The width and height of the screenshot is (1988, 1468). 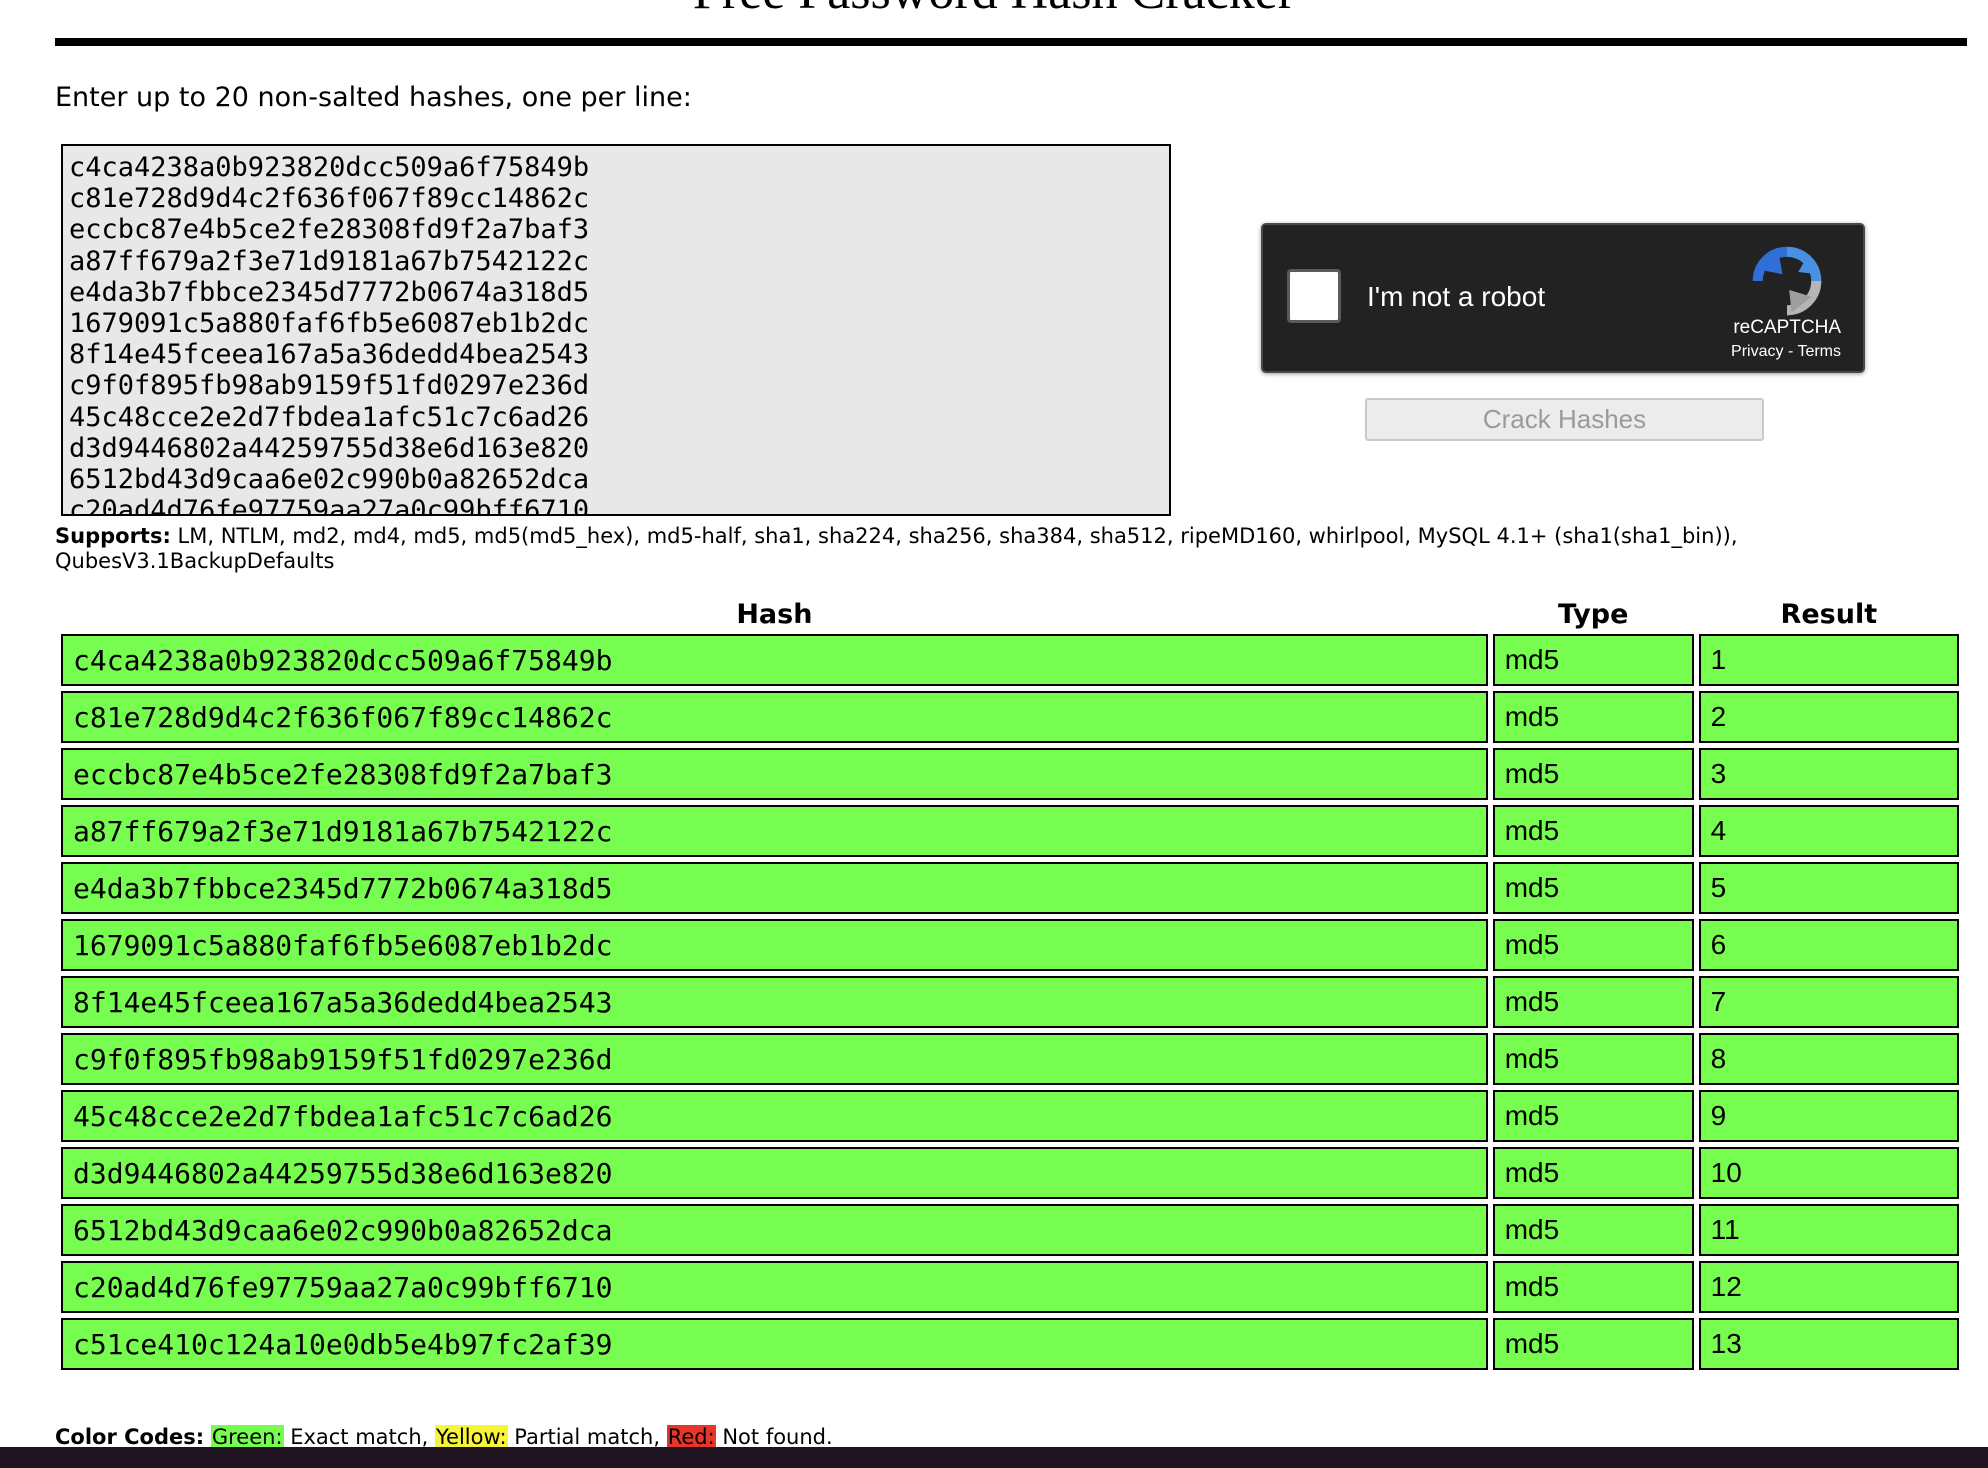 What do you see at coordinates (1828, 1344) in the screenshot?
I see `result-cell: 13` at bounding box center [1828, 1344].